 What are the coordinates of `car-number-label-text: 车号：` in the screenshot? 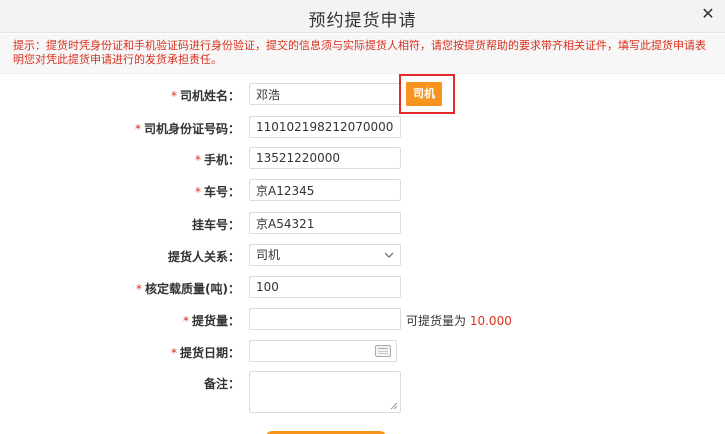 It's located at (221, 192).